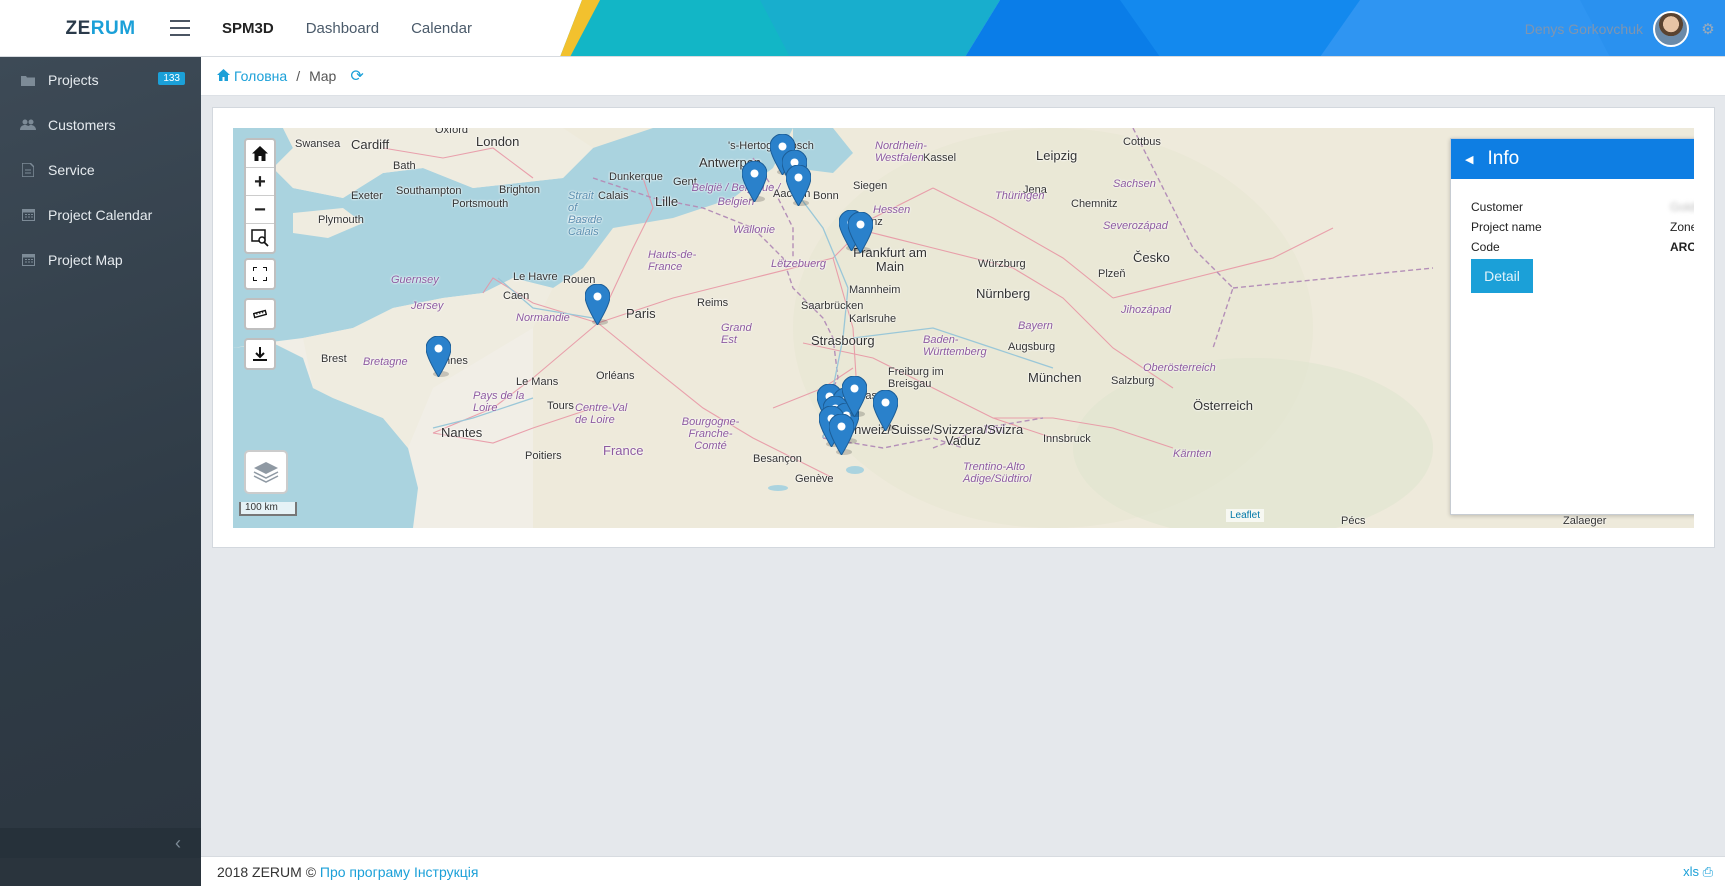 This screenshot has height=886, width=1725. I want to click on map-label: Cottbus, so click(1142, 142).